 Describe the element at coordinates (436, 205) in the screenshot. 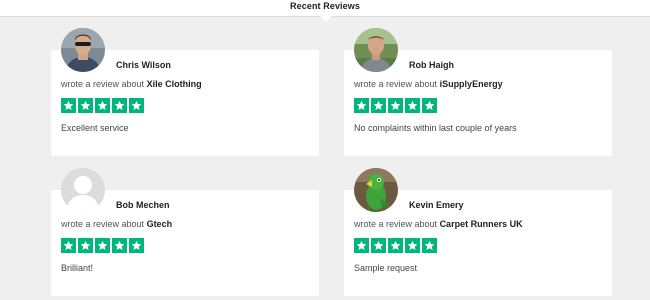

I see `reviewer-name: Kevin Emery` at that location.